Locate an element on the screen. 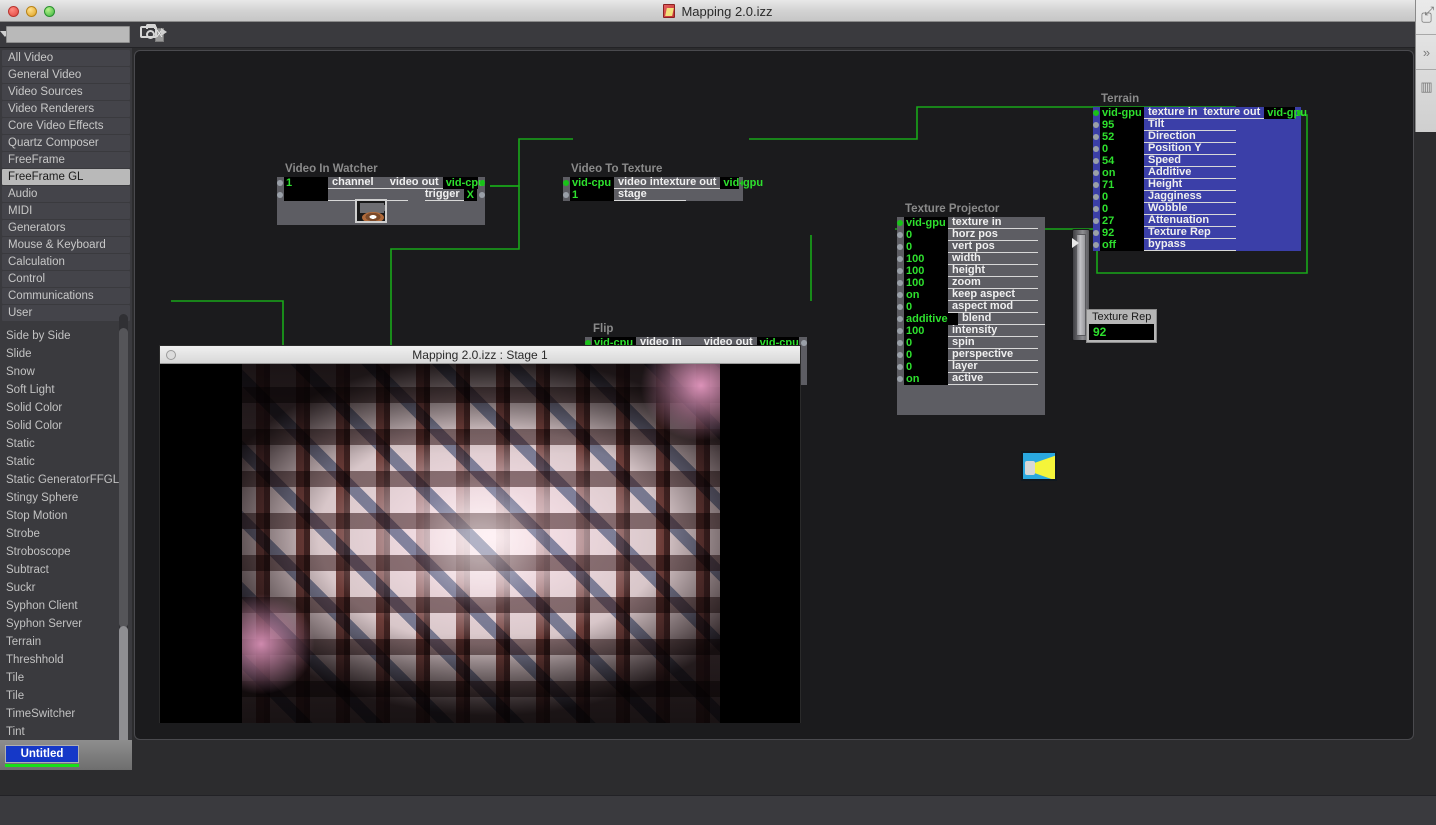  output-value: X is located at coordinates (470, 195).